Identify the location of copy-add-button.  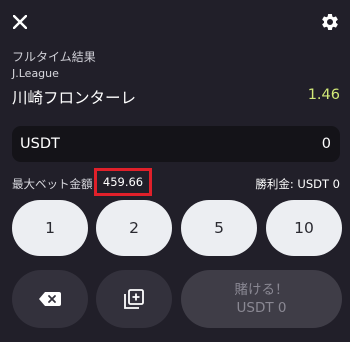
(134, 299).